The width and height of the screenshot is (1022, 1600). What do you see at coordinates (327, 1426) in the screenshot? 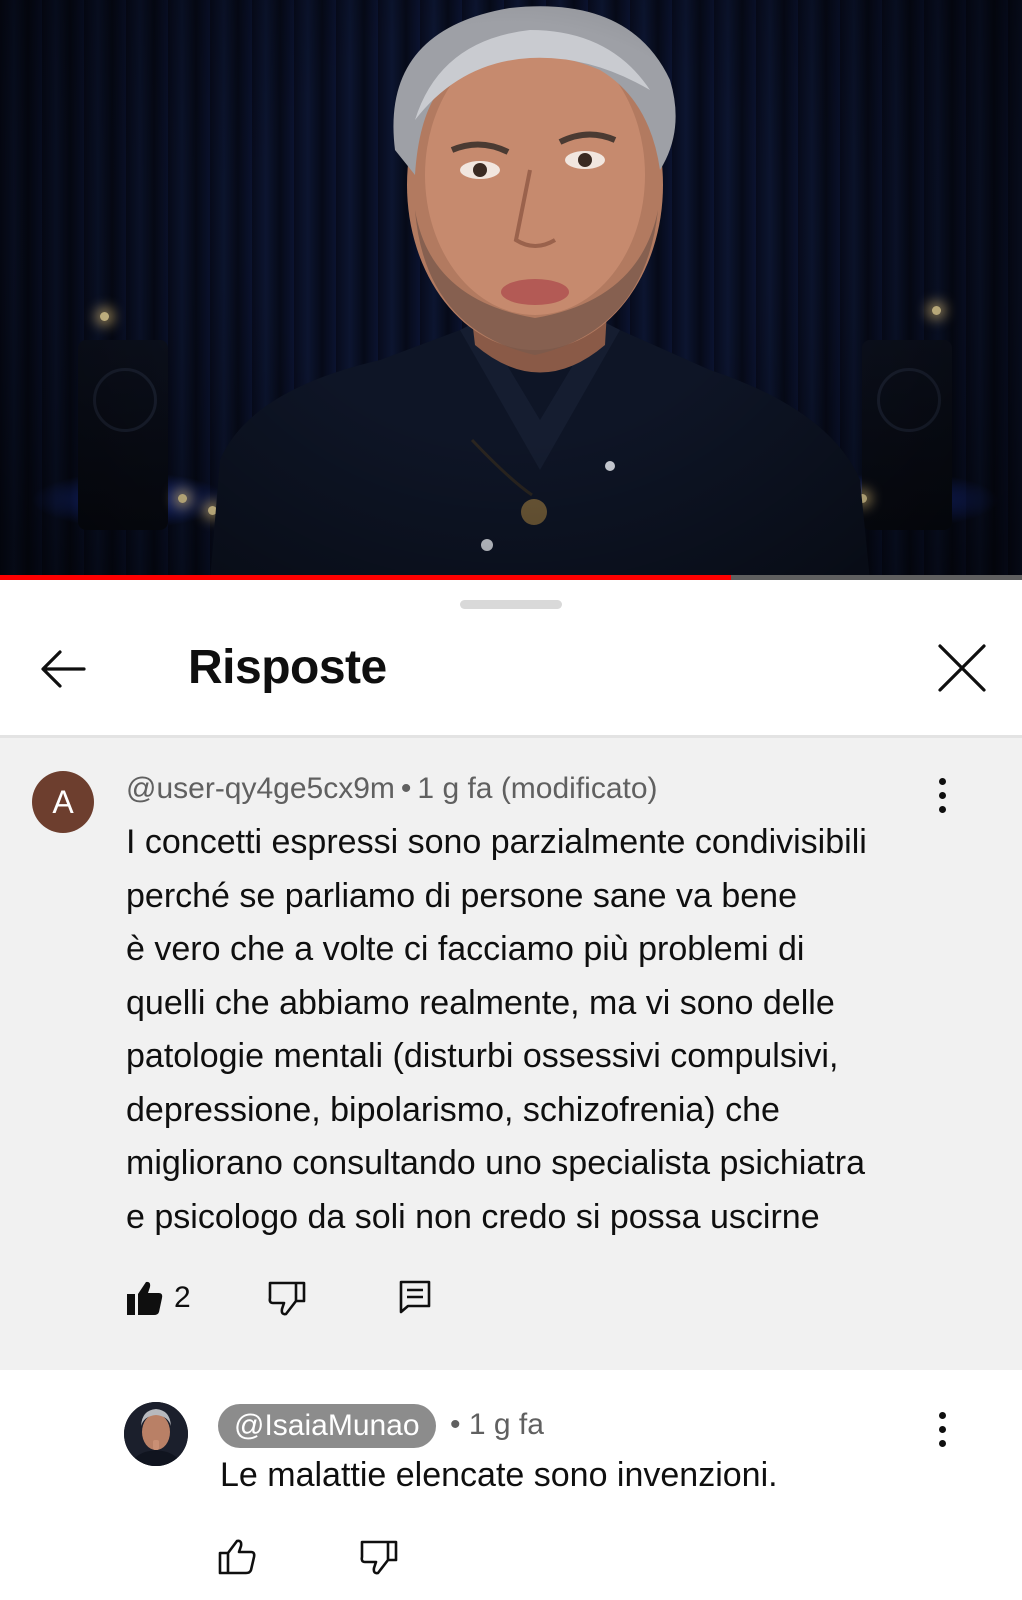
I see `author-handle-badge: @IsaiaMunao` at bounding box center [327, 1426].